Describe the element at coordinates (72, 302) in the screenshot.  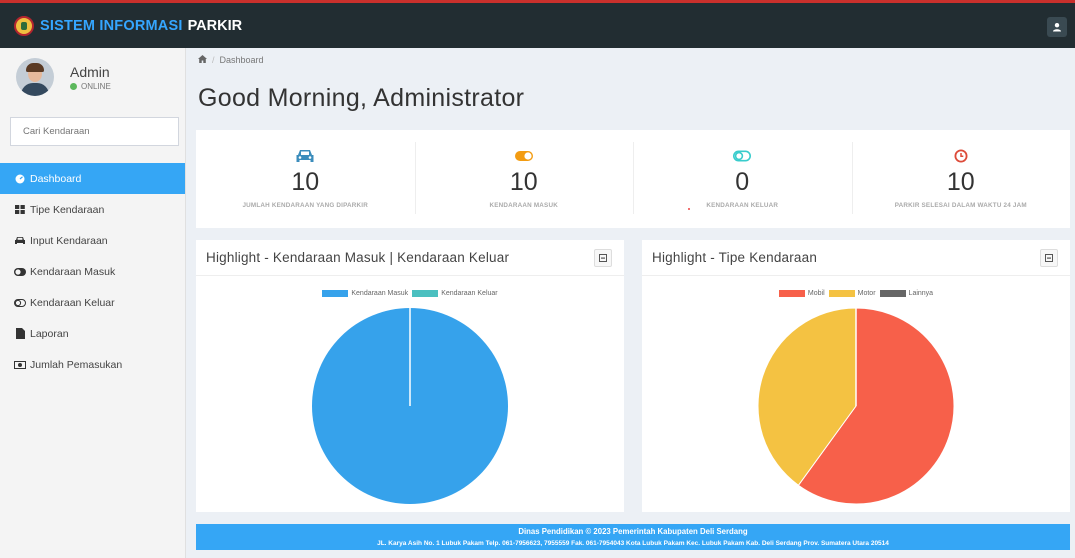
I see `sidebar-item-label: Kendaraan Keluar` at that location.